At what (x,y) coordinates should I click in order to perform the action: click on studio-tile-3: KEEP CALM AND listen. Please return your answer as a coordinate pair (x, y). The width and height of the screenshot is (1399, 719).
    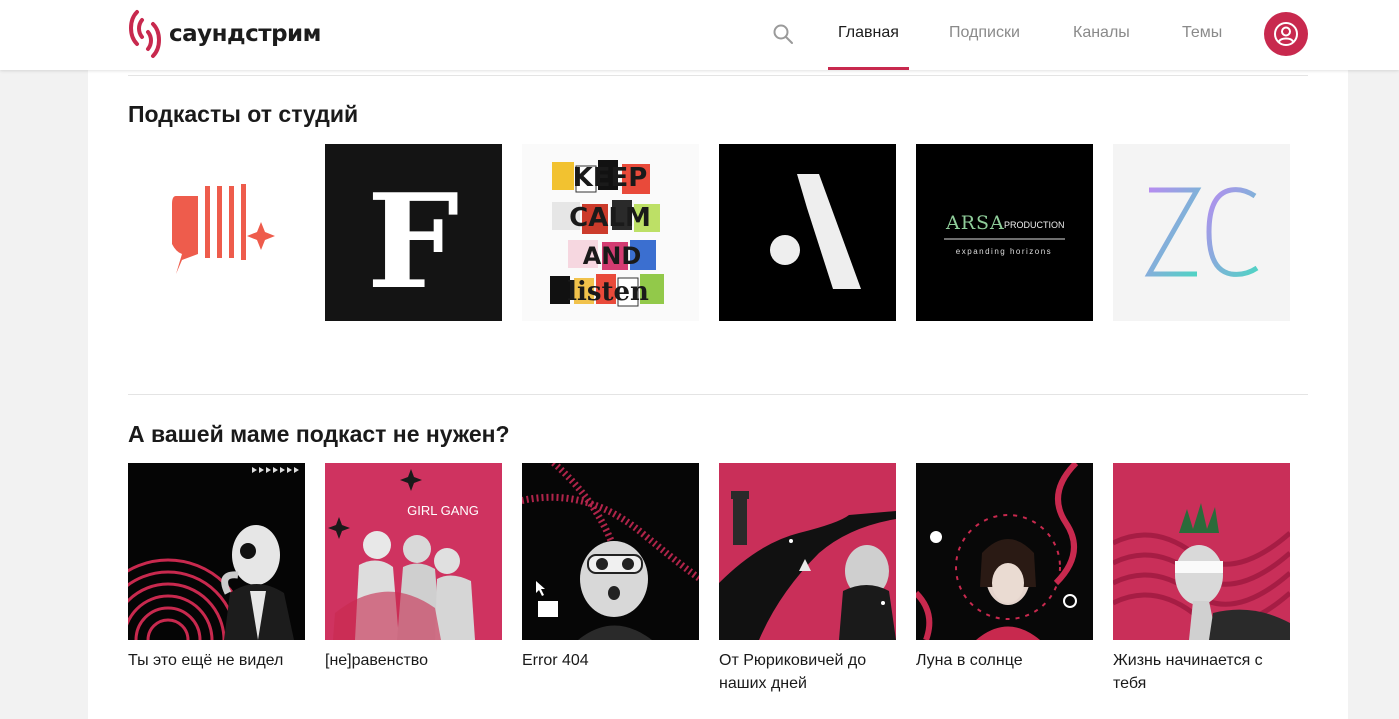
    Looking at the image, I should click on (610, 232).